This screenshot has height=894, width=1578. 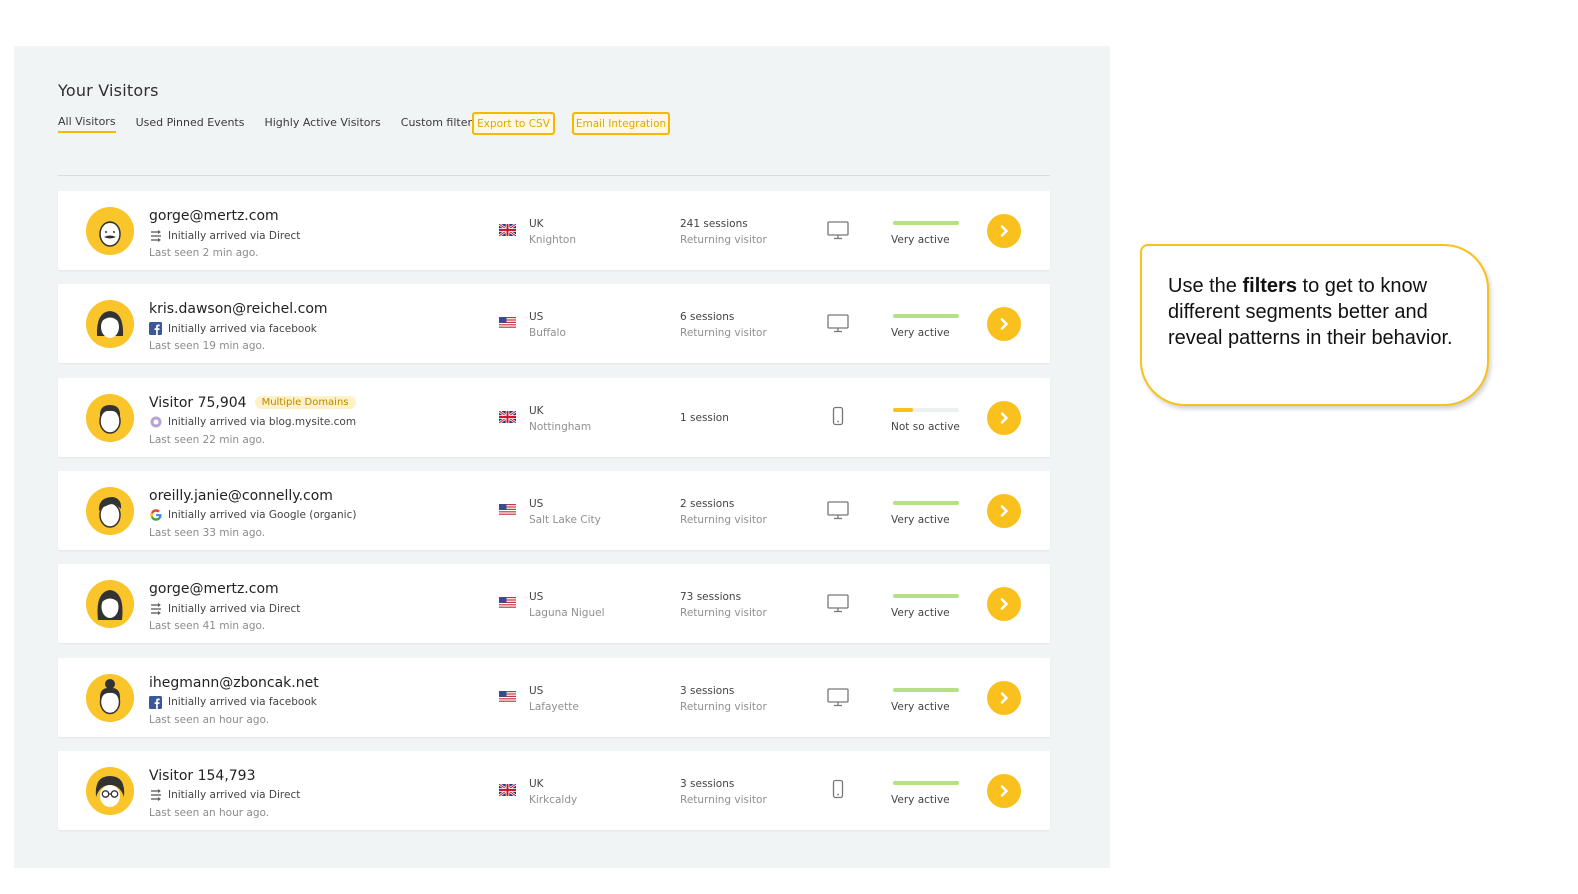 I want to click on facebook-icon, so click(x=155, y=329).